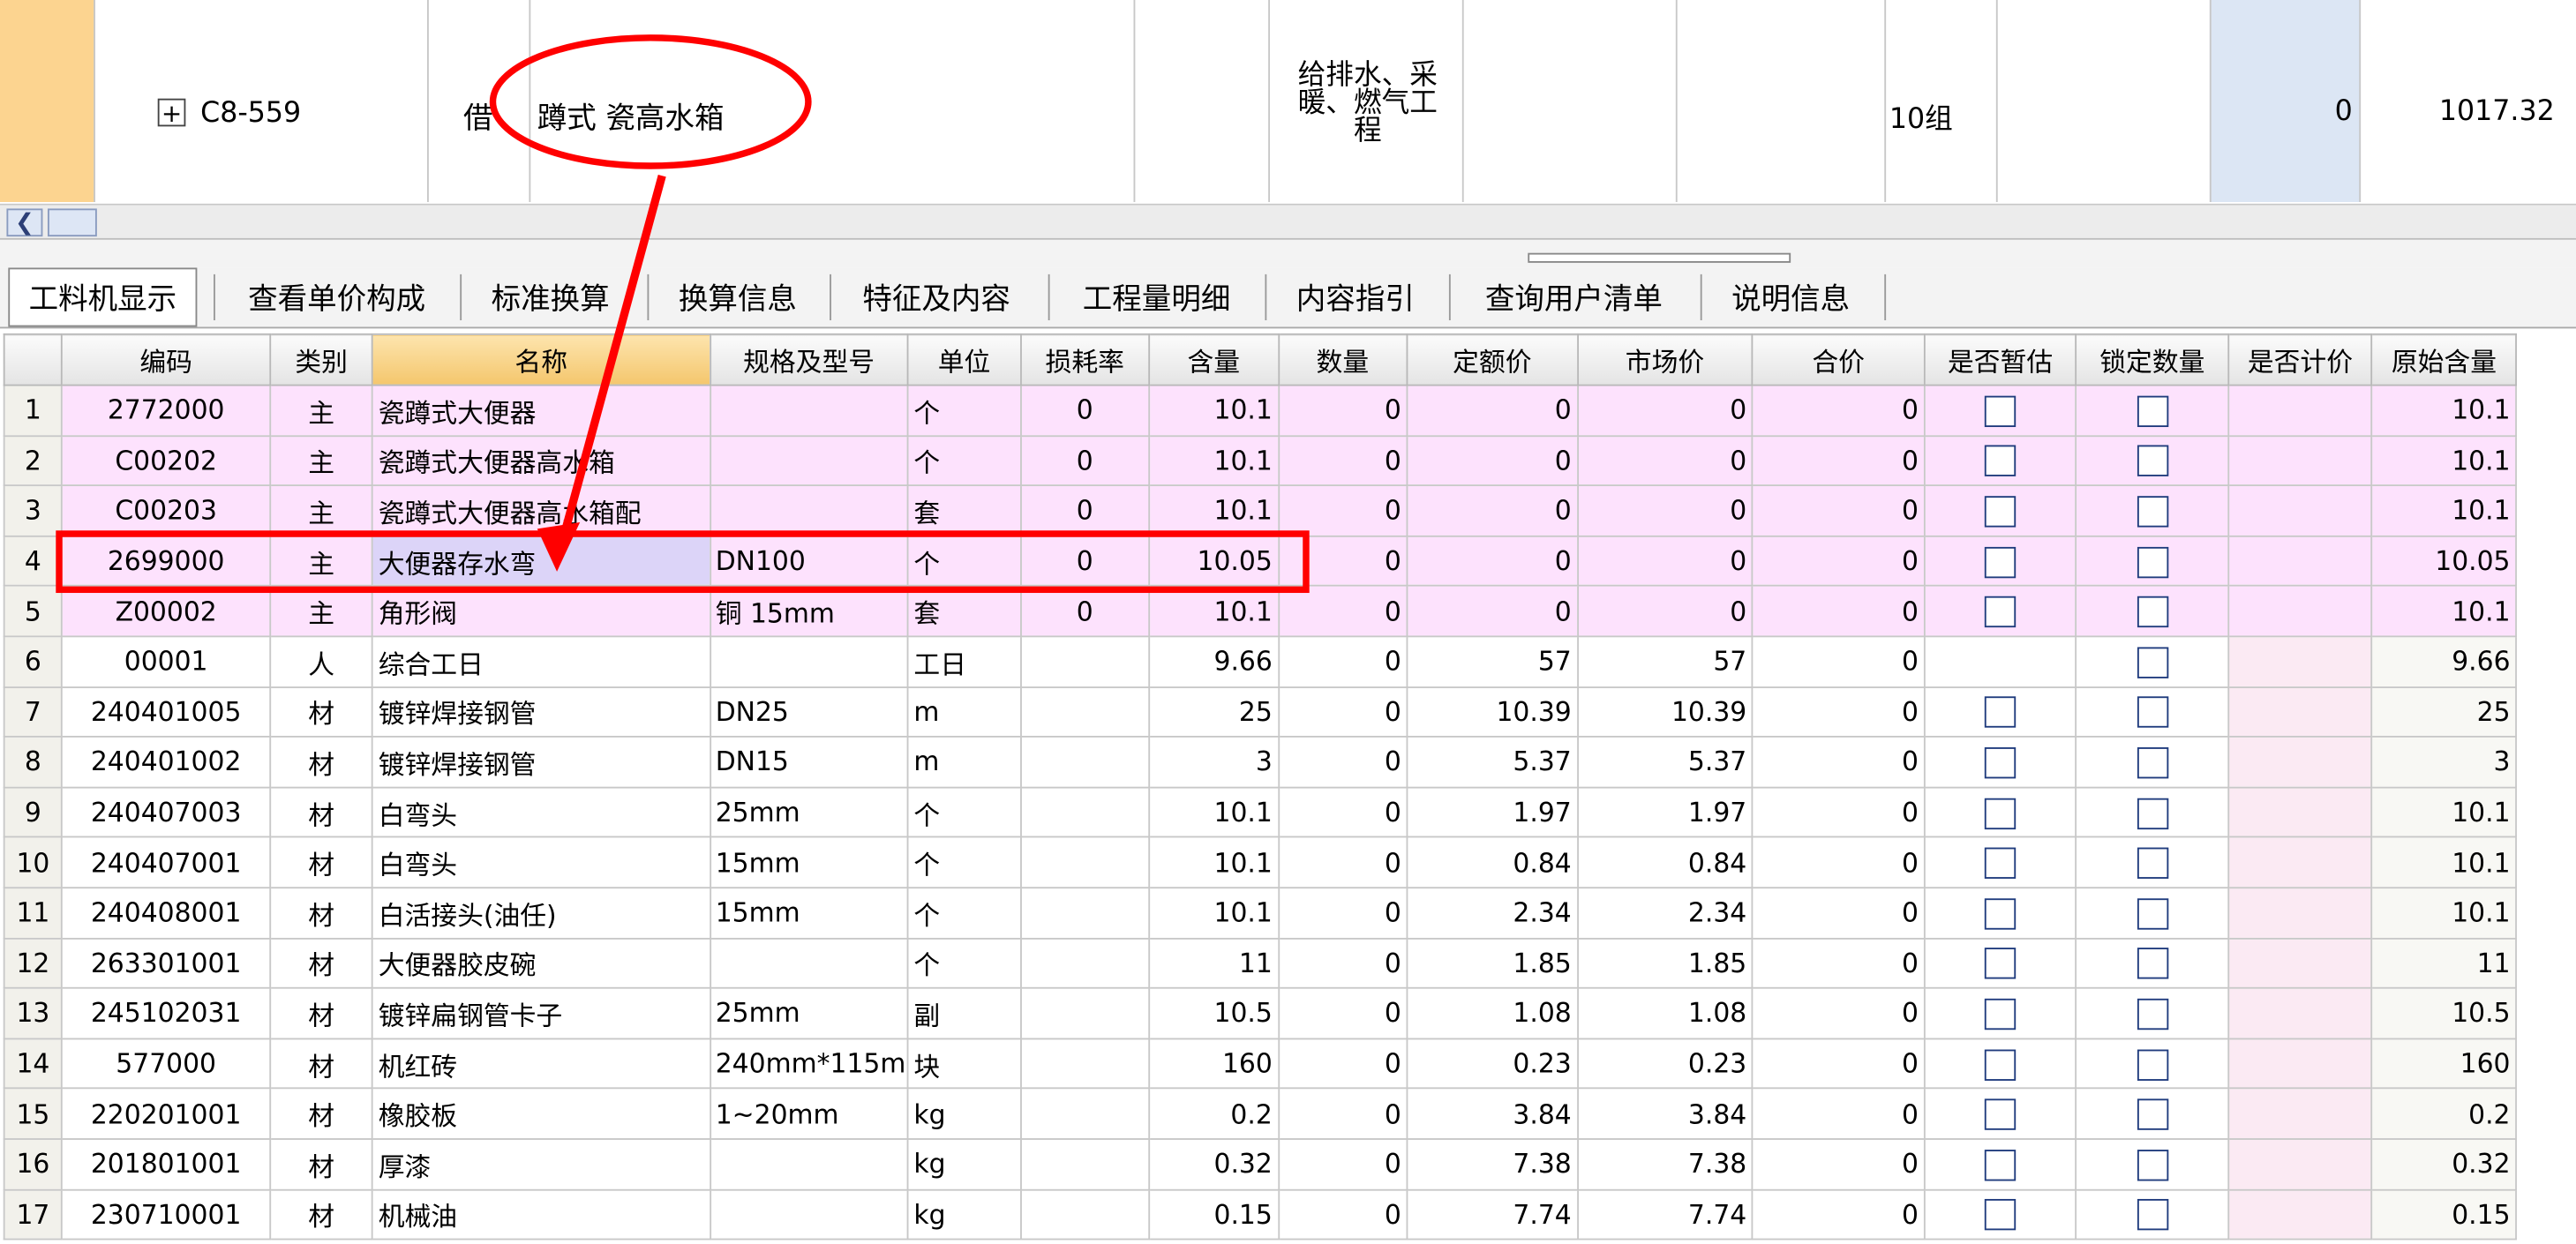  Describe the element at coordinates (650, 102) in the screenshot. I see `highlight-ellipse` at that location.